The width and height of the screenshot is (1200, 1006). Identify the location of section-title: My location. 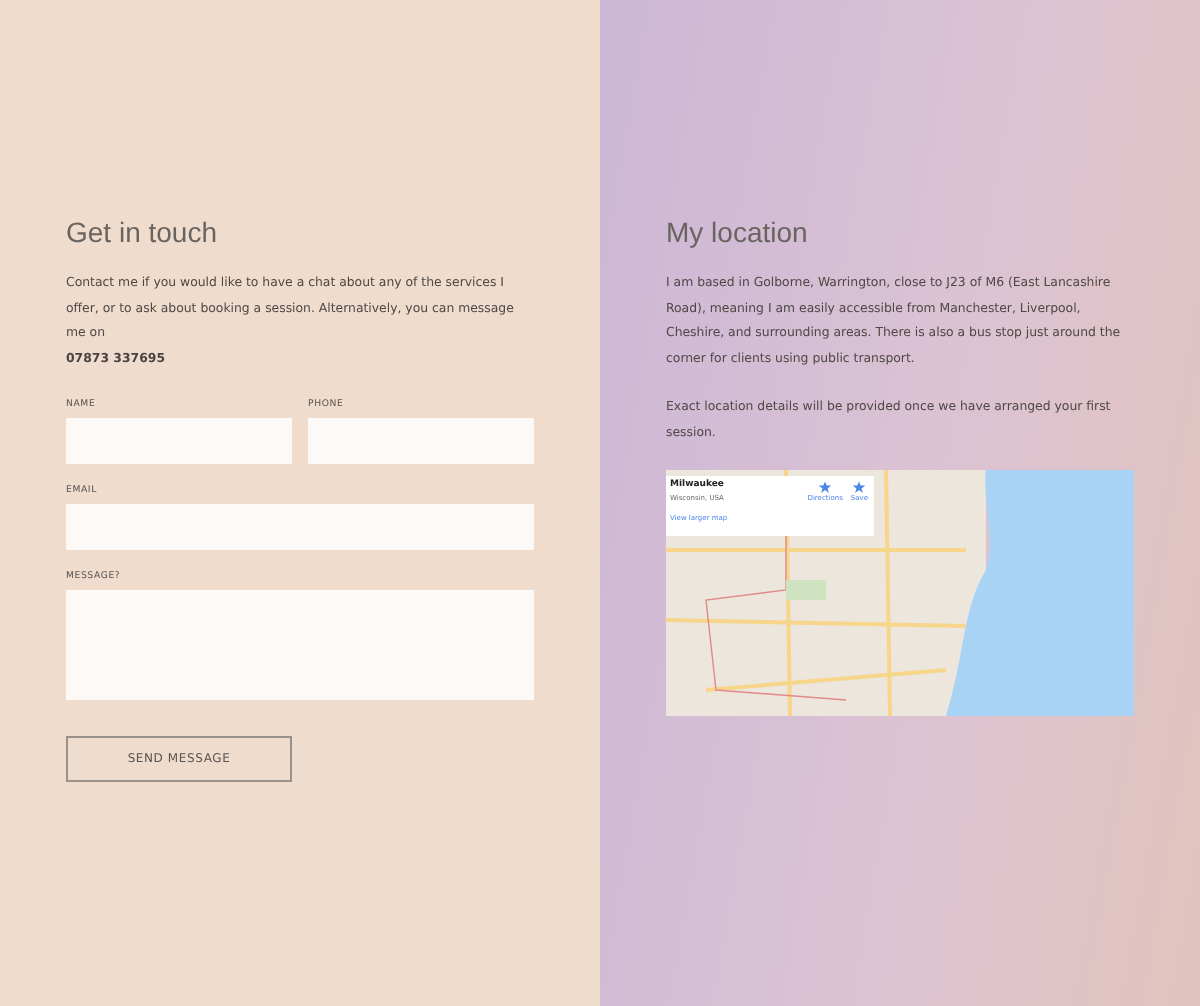
(738, 232).